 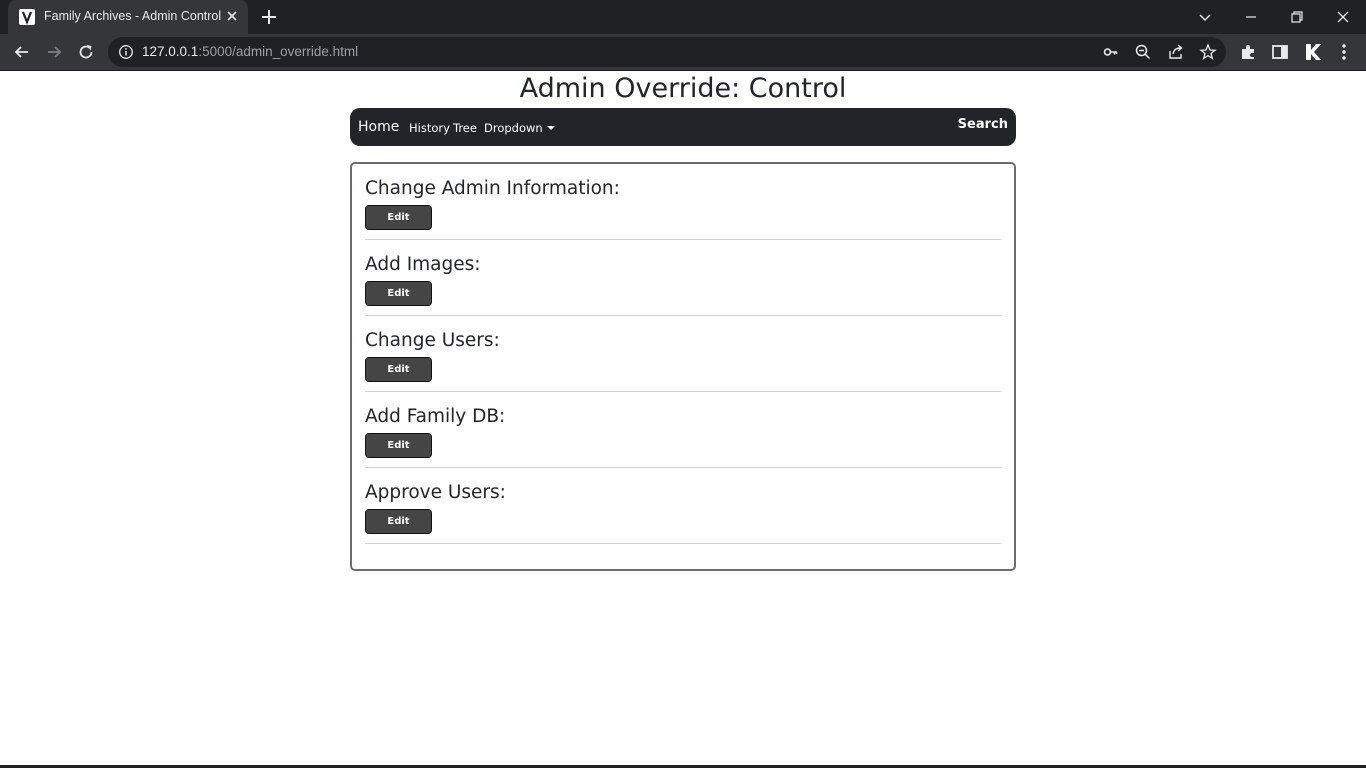 I want to click on edit-approve-users-button: Edit, so click(x=398, y=521).